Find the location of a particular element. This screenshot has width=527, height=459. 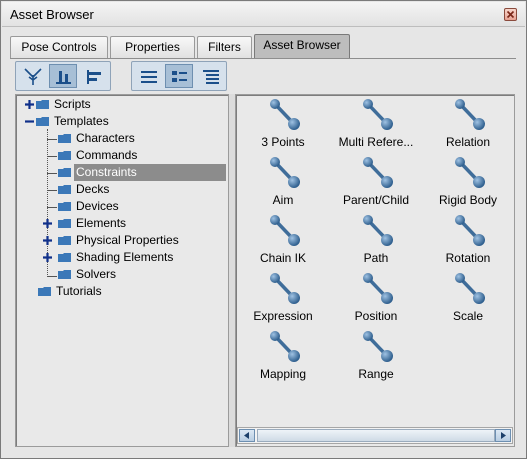

scroll-right-button is located at coordinates (503, 435).